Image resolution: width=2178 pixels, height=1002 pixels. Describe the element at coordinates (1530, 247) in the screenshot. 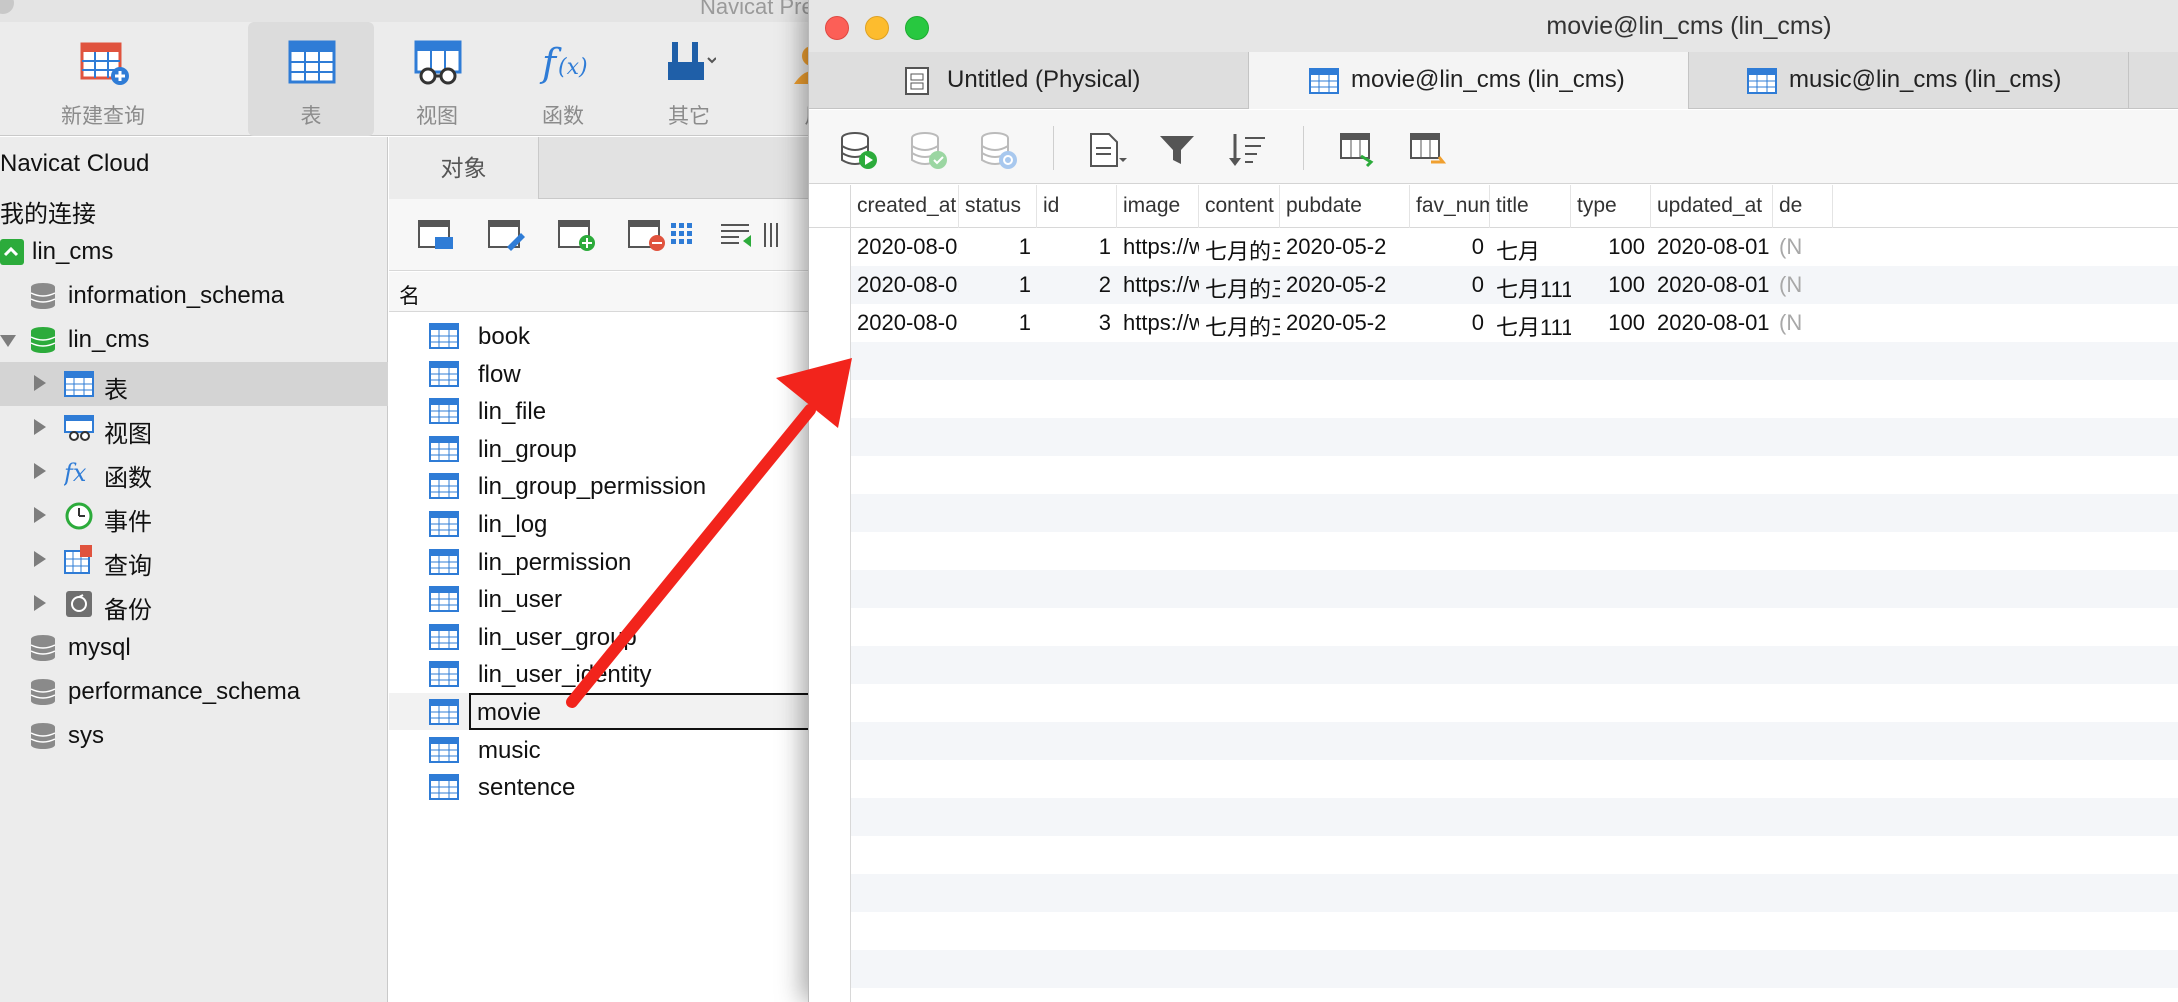

I see `grid-cell: 七月` at that location.